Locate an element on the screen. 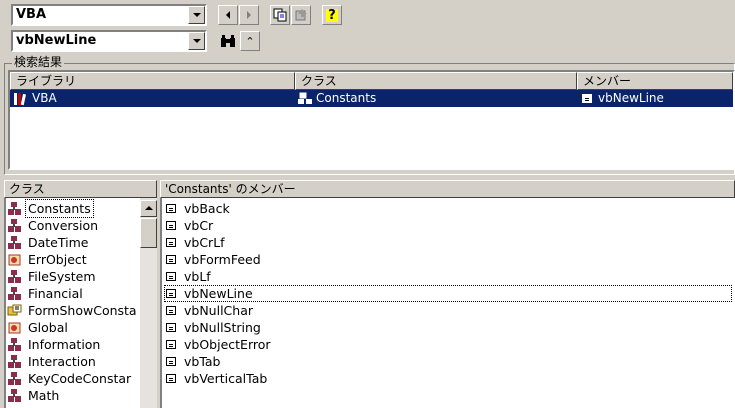 The height and width of the screenshot is (408, 735). class-item: DateTime is located at coordinates (48, 242).